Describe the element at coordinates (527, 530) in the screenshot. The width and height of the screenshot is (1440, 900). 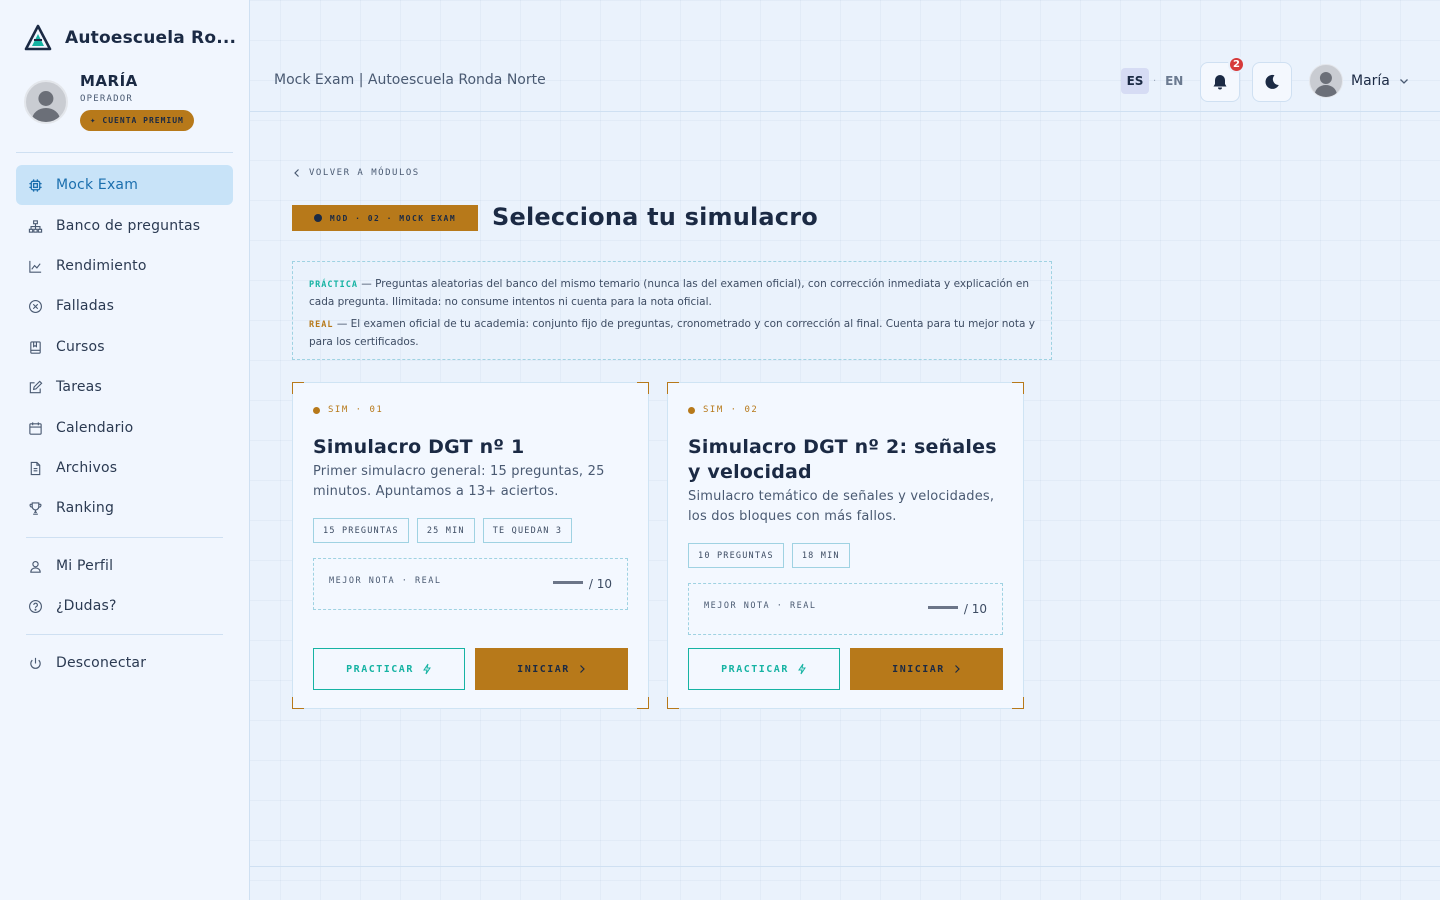
I see `chip-attempts-left: TE QUEDAN 3` at that location.